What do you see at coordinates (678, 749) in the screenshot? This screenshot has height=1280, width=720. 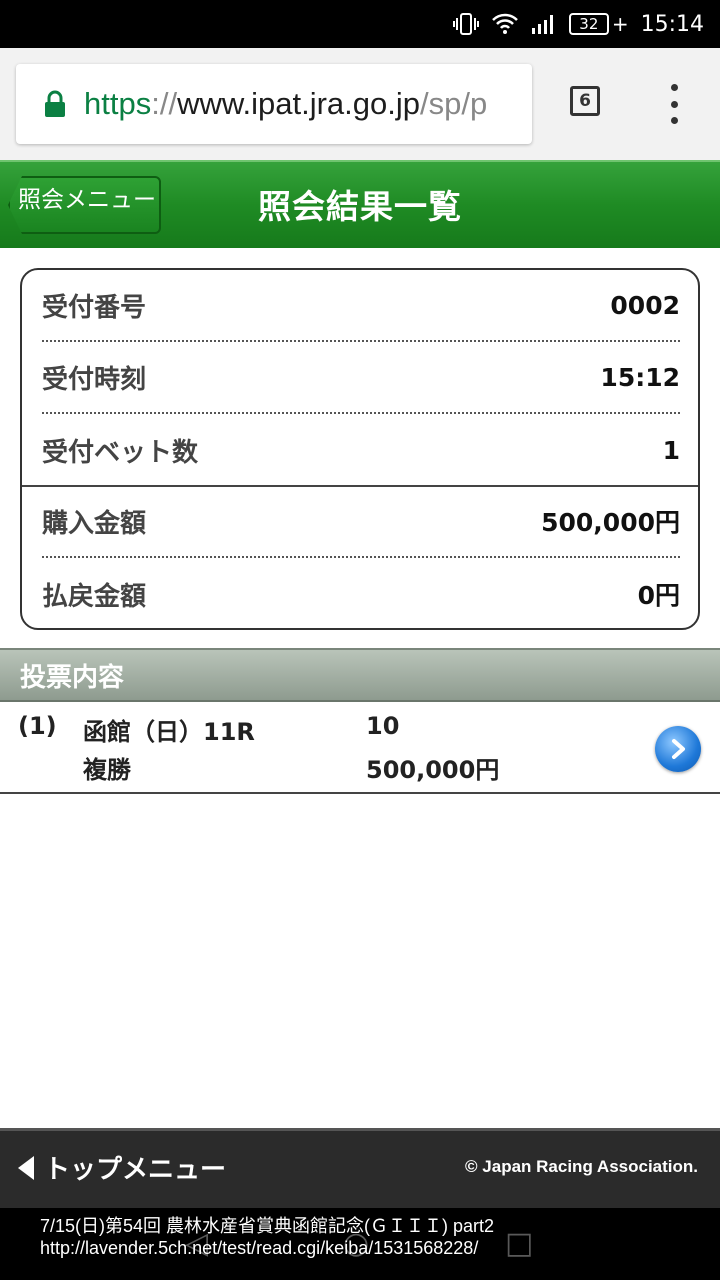 I see `bet-detail-arrow-icon` at bounding box center [678, 749].